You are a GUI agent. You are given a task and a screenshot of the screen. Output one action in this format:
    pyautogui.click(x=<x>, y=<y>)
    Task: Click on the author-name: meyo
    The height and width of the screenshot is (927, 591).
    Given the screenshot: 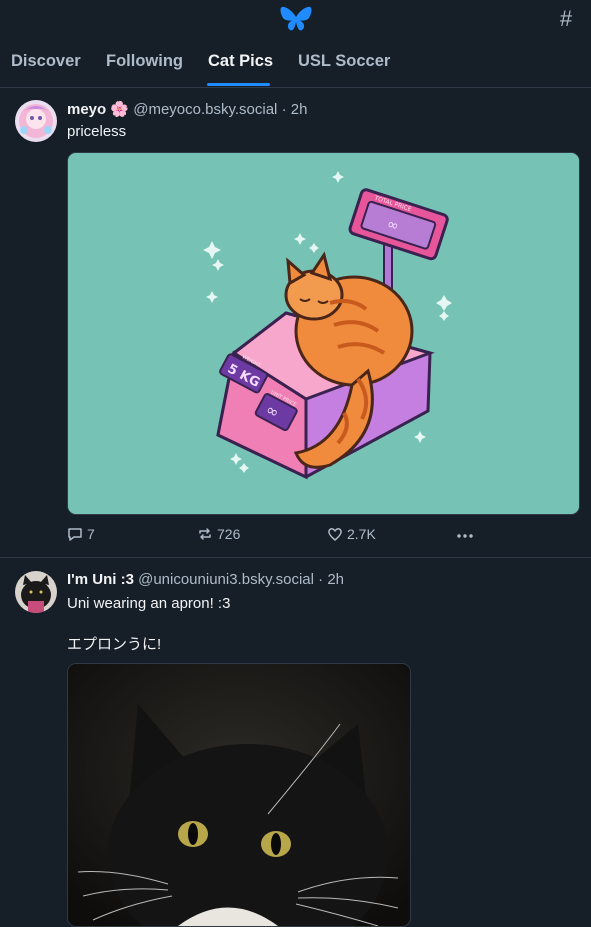 What is the action you would take?
    pyautogui.click(x=86, y=109)
    